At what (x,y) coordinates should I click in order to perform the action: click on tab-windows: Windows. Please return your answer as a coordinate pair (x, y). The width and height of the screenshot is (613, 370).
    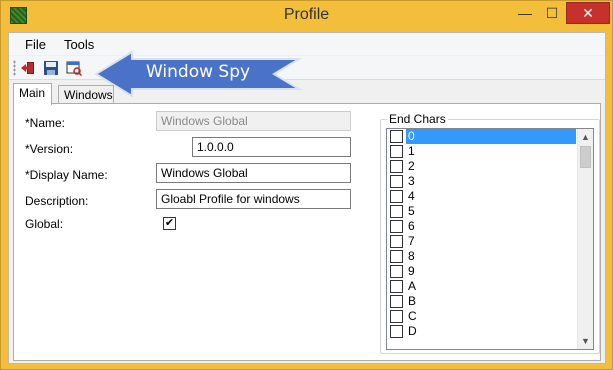
    Looking at the image, I should click on (86, 94).